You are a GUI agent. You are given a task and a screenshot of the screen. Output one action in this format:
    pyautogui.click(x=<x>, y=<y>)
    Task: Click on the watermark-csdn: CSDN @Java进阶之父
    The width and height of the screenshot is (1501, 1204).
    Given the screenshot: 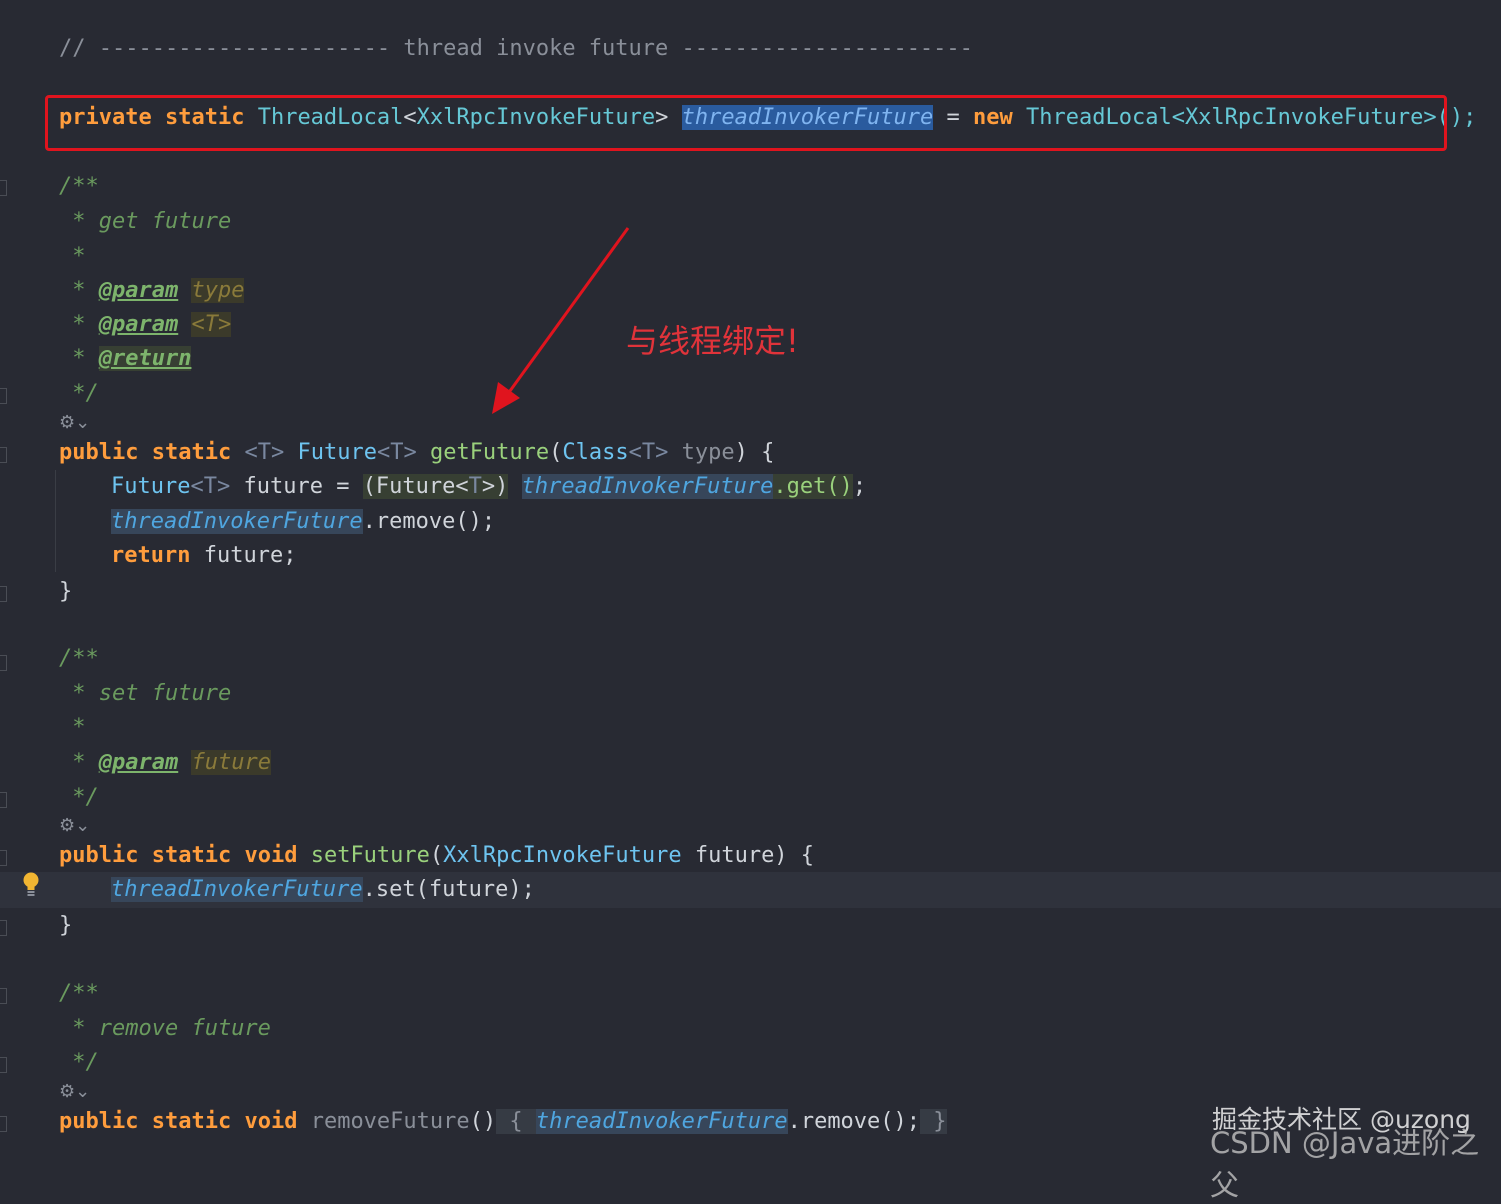 What is the action you would take?
    pyautogui.click(x=1345, y=1164)
    